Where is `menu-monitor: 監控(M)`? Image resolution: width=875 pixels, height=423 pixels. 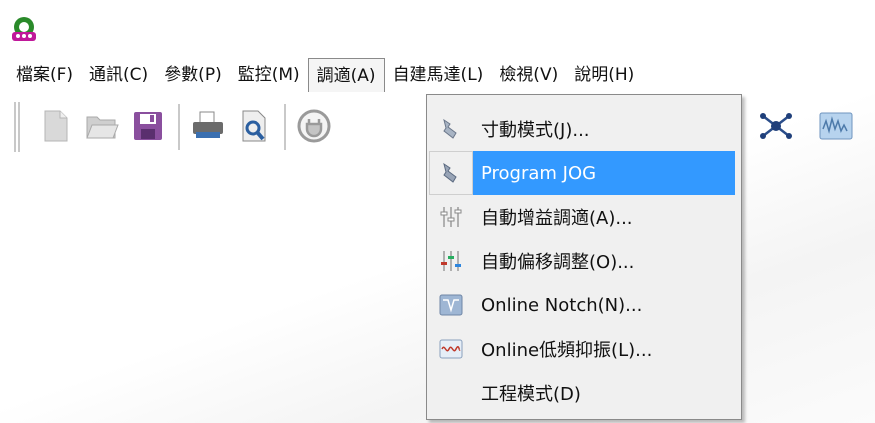
menu-monitor: 監控(M) is located at coordinates (269, 75).